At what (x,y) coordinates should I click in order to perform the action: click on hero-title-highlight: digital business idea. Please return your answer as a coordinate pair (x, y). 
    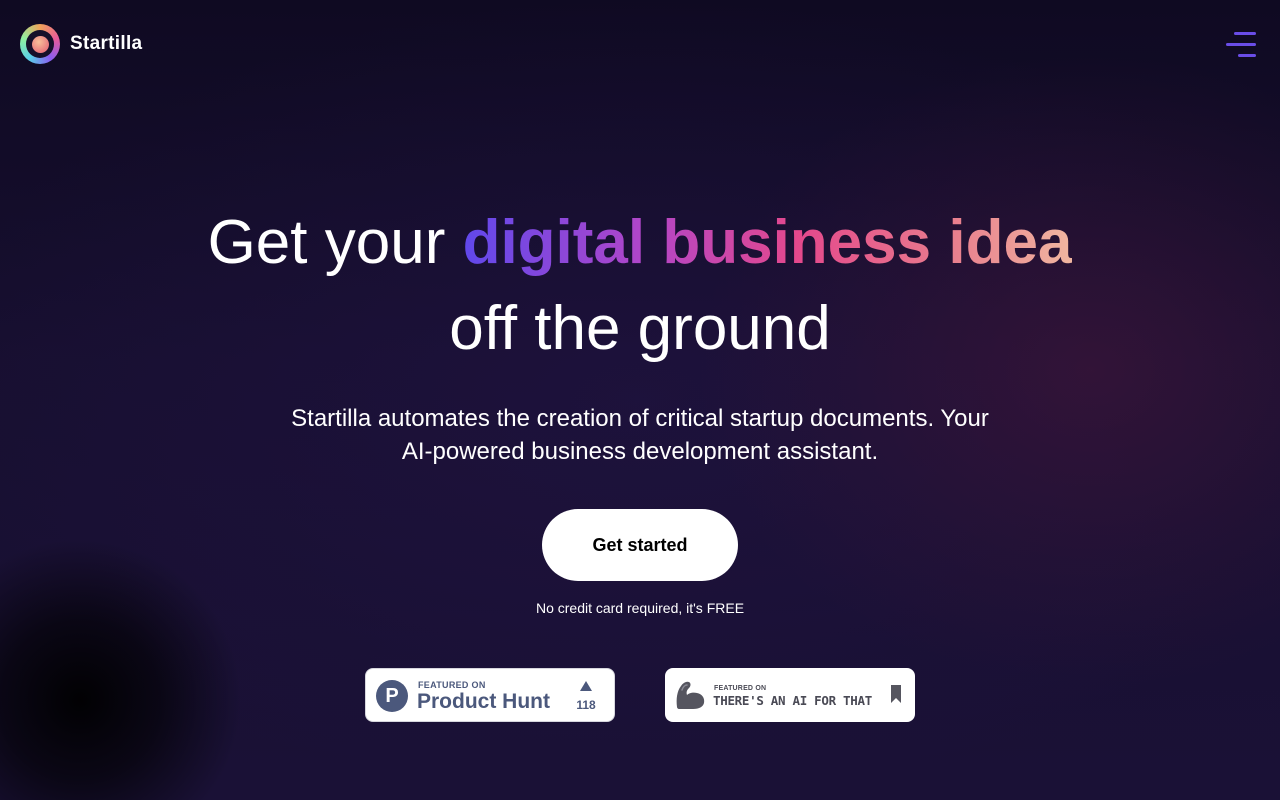
    Looking at the image, I should click on (767, 242).